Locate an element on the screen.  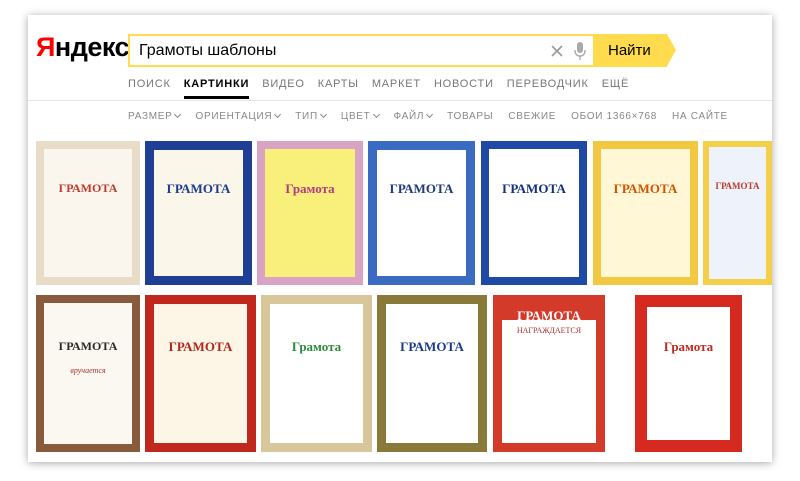
filter-5: ТОВАРЫ is located at coordinates (470, 117).